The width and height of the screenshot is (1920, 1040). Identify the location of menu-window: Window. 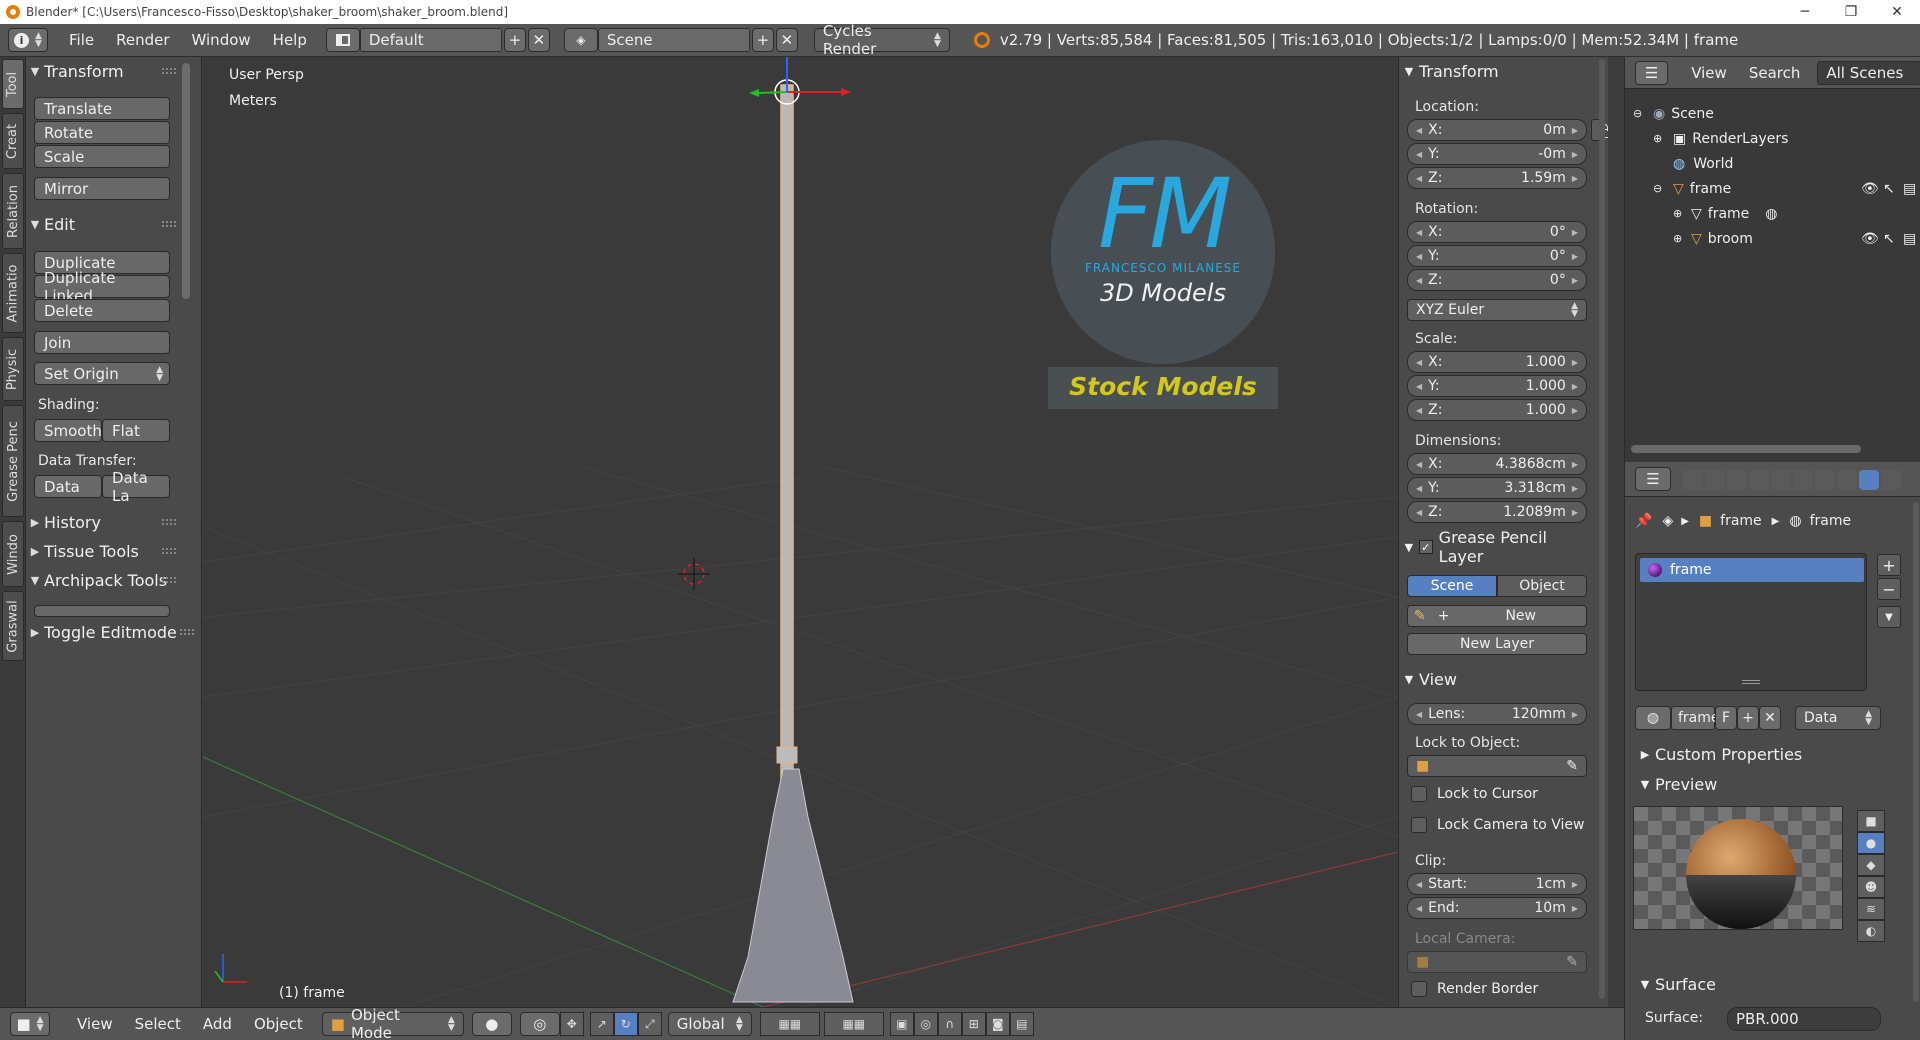
(221, 40).